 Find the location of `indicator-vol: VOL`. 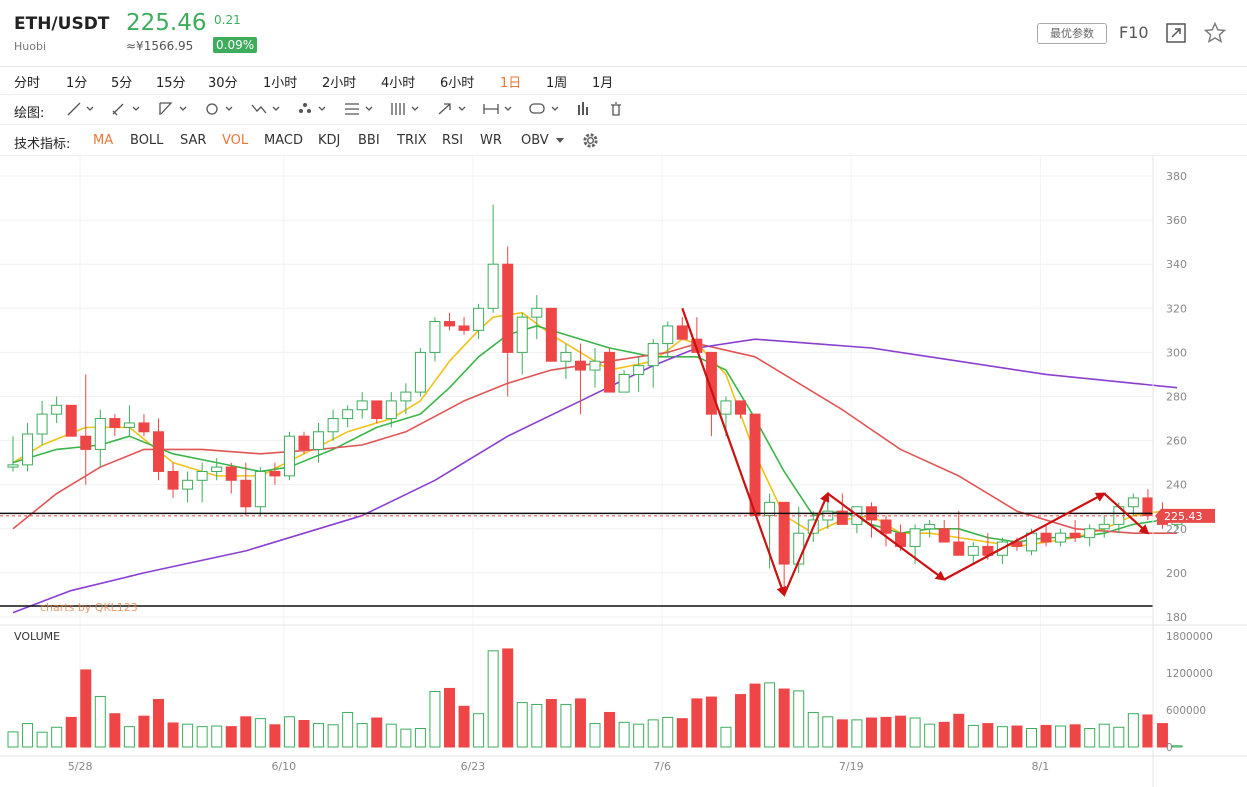

indicator-vol: VOL is located at coordinates (235, 140).